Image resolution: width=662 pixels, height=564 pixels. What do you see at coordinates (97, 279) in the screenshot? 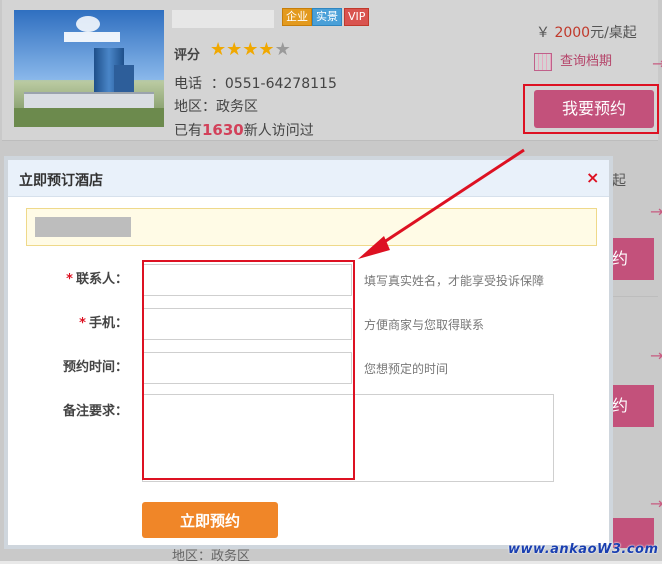
I see `contact-label: * 联系人：` at bounding box center [97, 279].